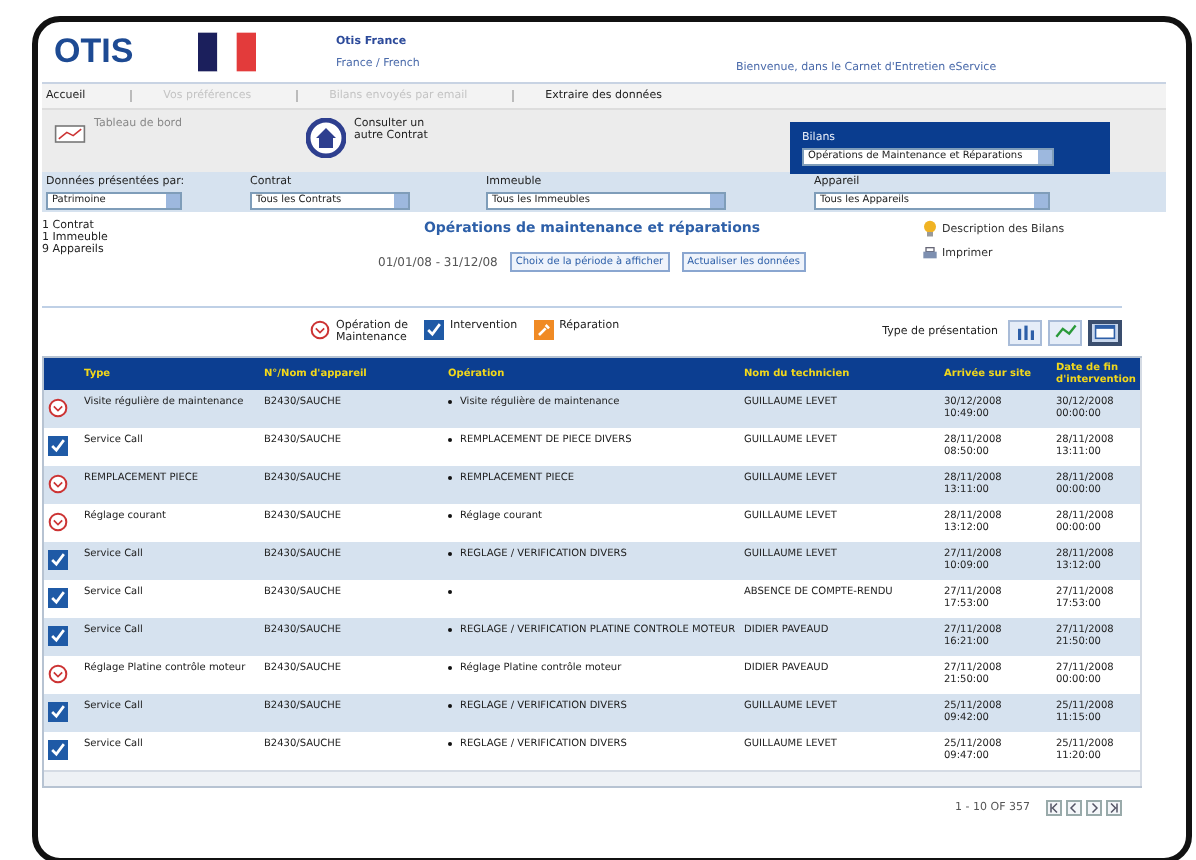 The width and height of the screenshot is (1196, 860). I want to click on horizontal-scrollbar, so click(592, 778).